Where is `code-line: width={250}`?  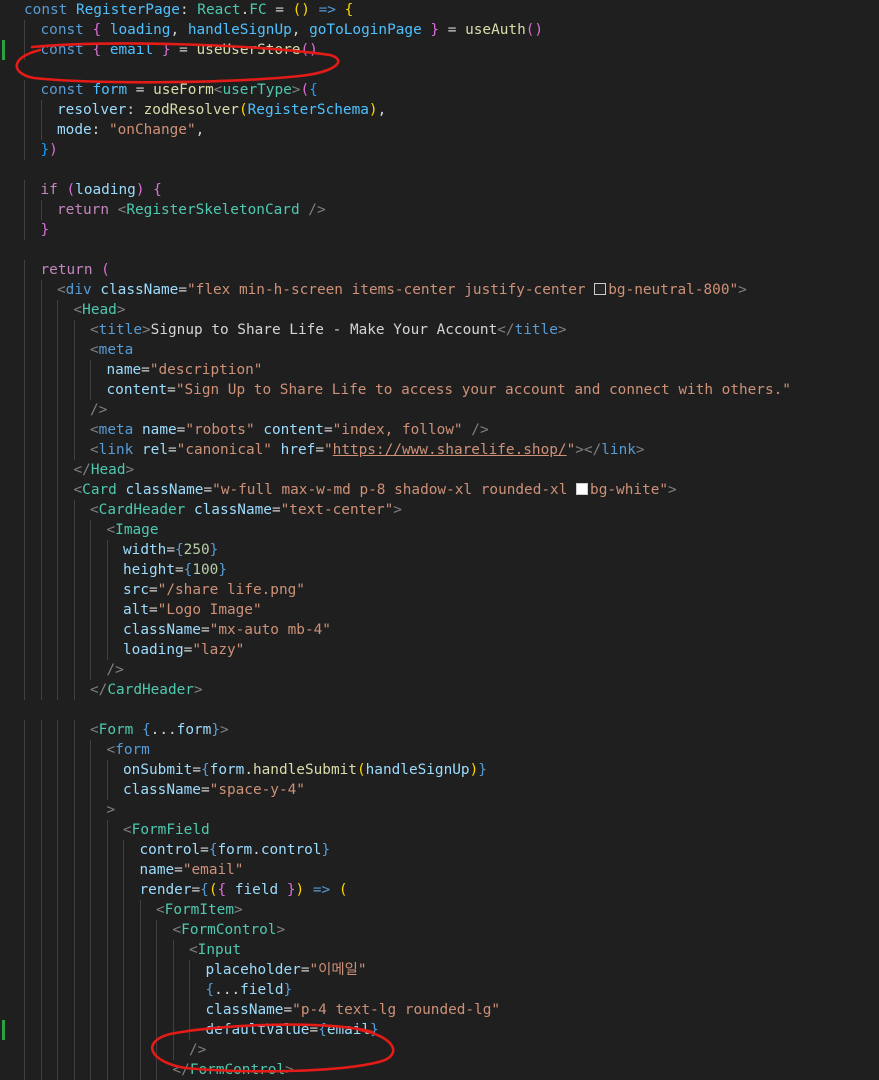 code-line: width={250} is located at coordinates (439, 550).